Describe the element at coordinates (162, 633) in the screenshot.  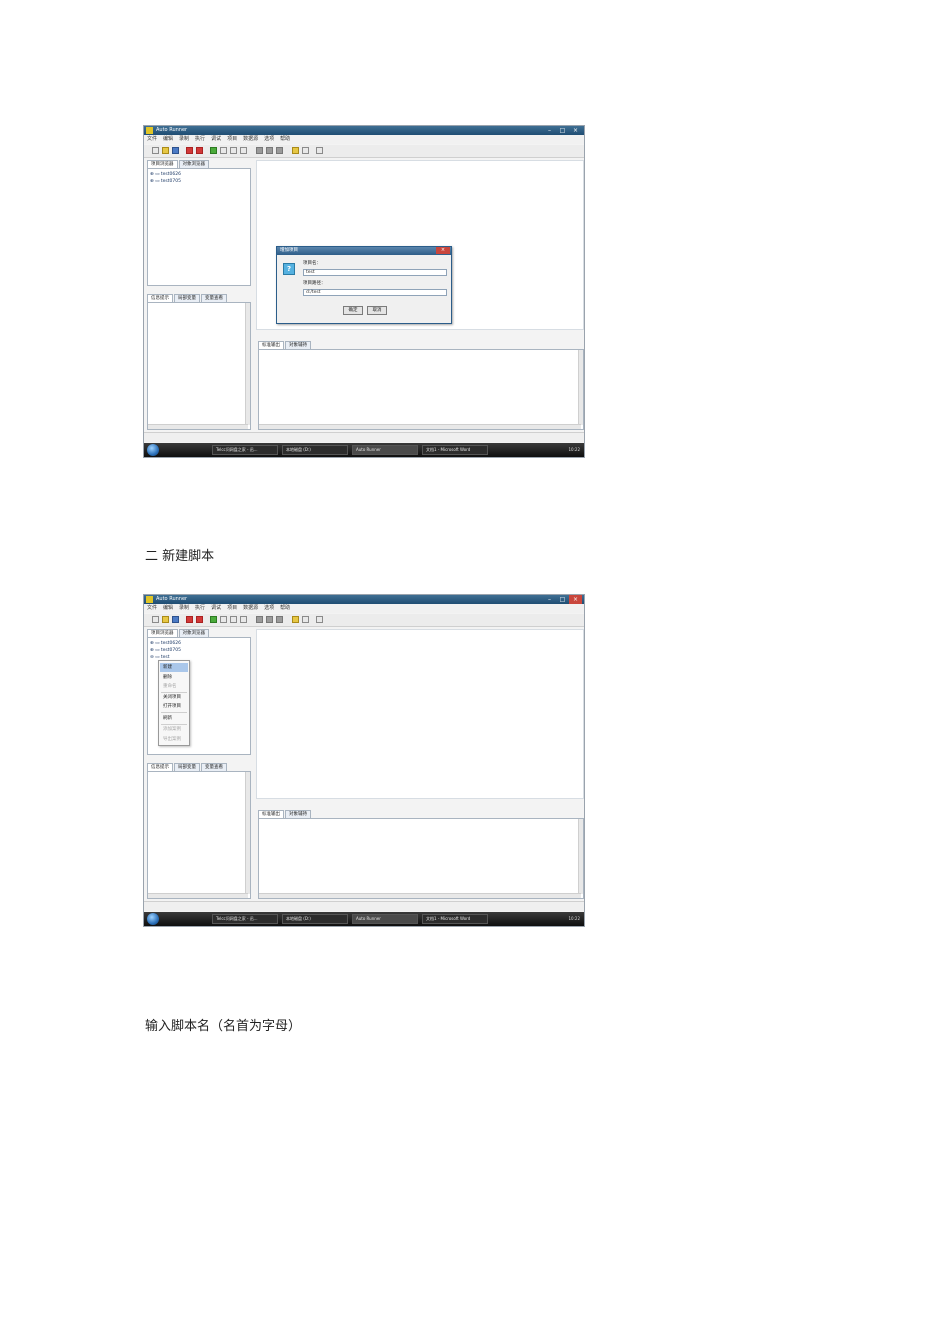
I see `tab-project-browser: 项目浏览器` at that location.